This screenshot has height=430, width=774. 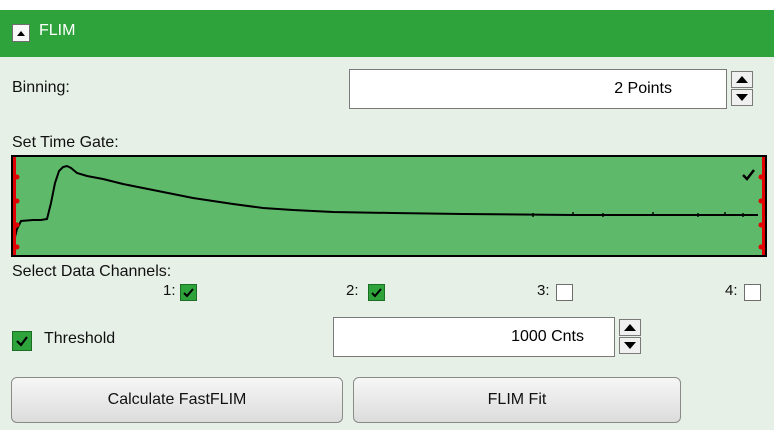 What do you see at coordinates (752, 292) in the screenshot?
I see `channel-4-checkbox` at bounding box center [752, 292].